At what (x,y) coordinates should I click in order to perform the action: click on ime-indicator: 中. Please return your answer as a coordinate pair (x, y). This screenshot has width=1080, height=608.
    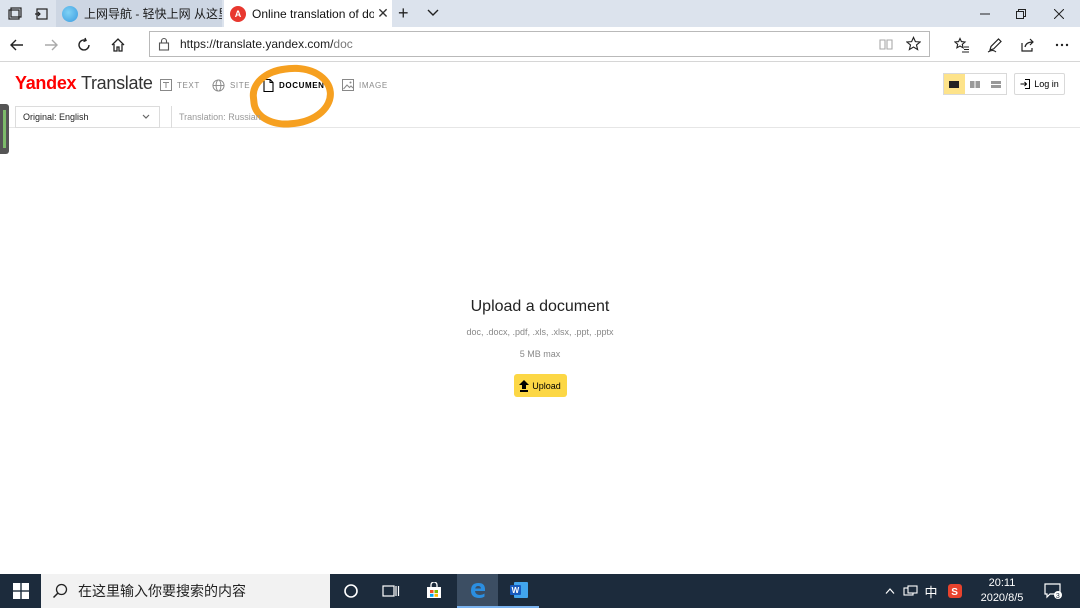
    Looking at the image, I should click on (931, 591).